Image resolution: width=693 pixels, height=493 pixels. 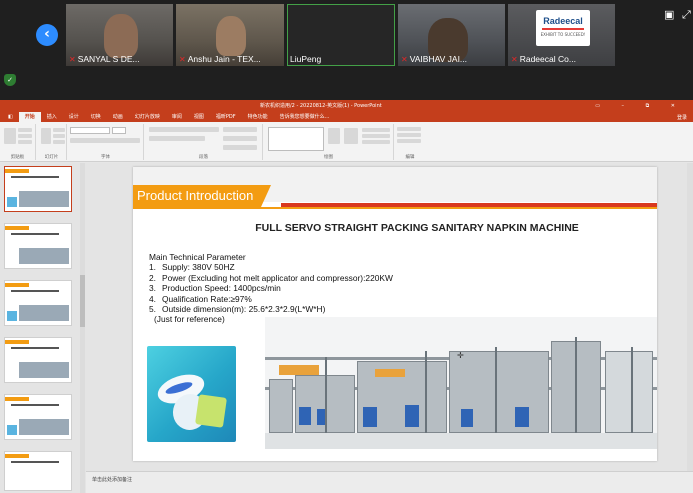 What do you see at coordinates (240, 138) in the screenshot?
I see `align-text-button` at bounding box center [240, 138].